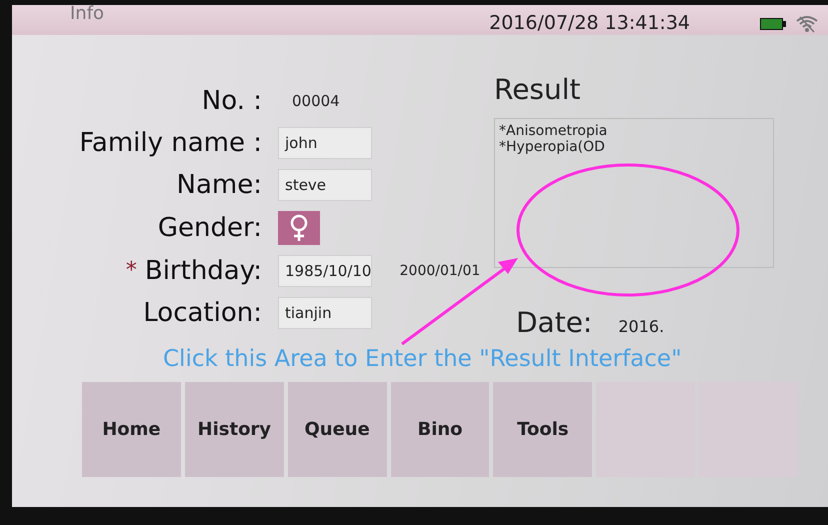 This screenshot has height=525, width=828. I want to click on required-mark: *, so click(131, 271).